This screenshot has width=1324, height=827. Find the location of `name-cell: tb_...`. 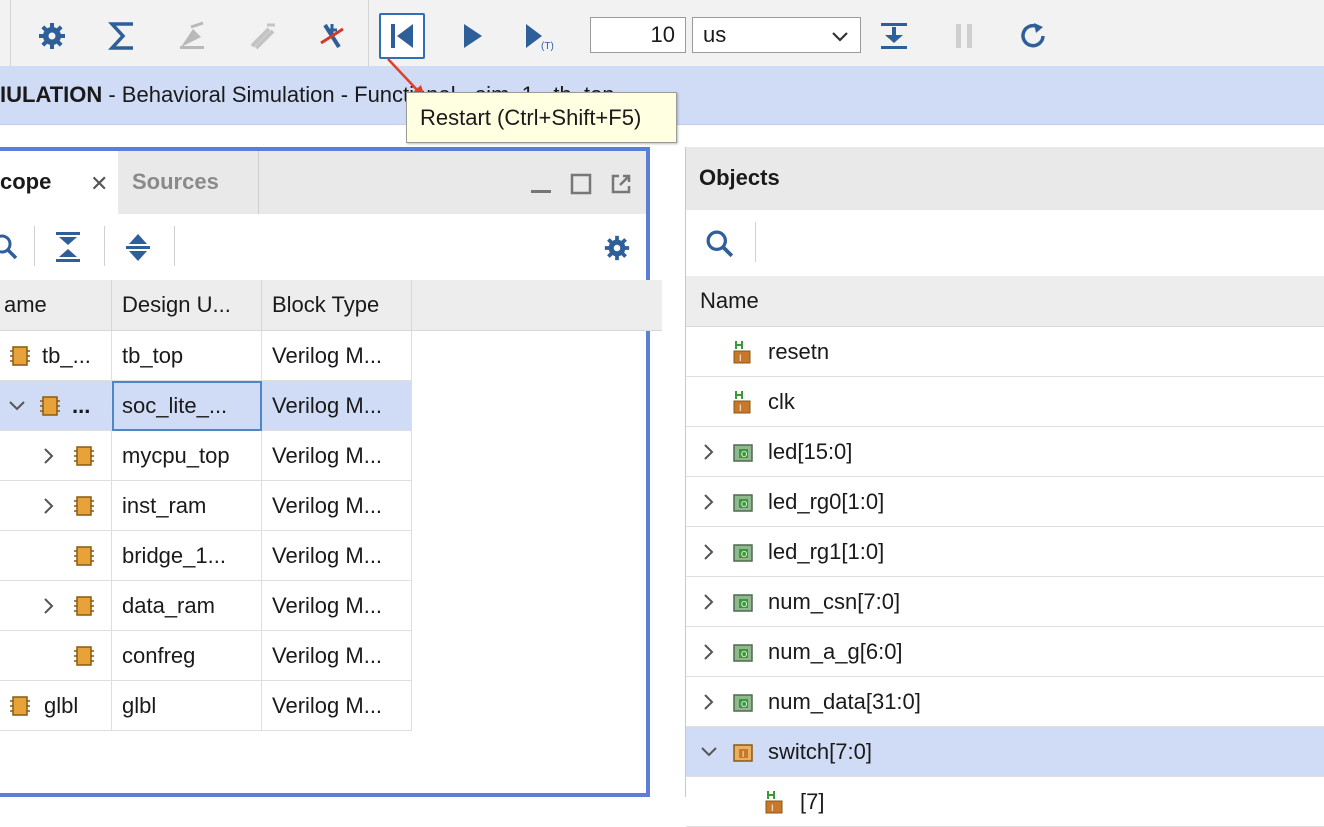

name-cell: tb_... is located at coordinates (56, 356).